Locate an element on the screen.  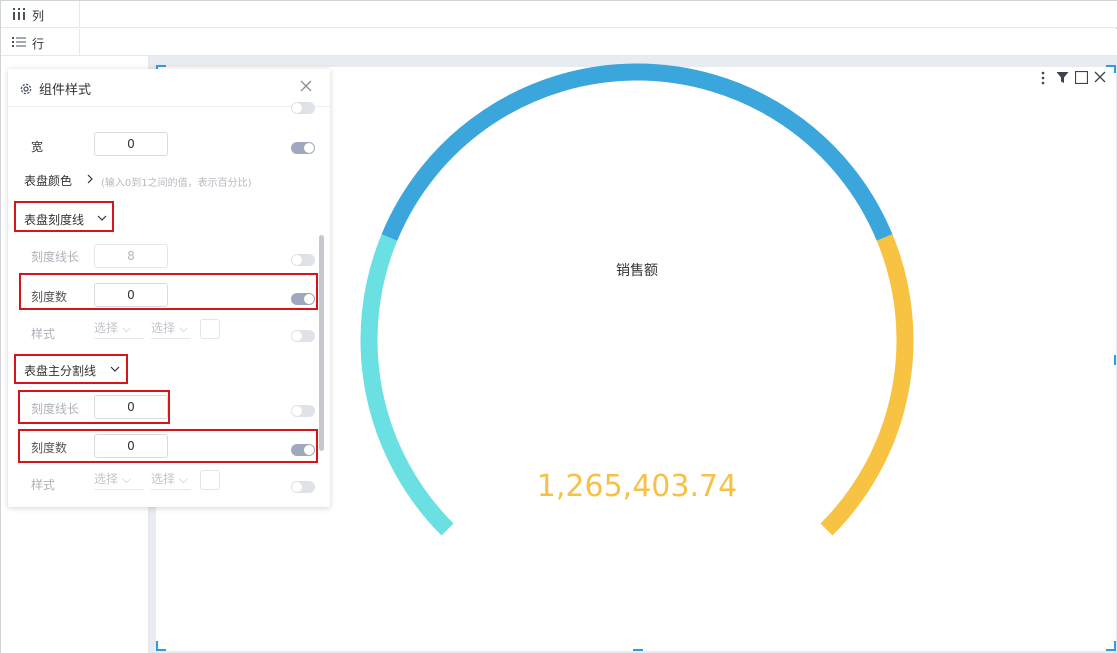
highlight-tick-count is located at coordinates (168, 291).